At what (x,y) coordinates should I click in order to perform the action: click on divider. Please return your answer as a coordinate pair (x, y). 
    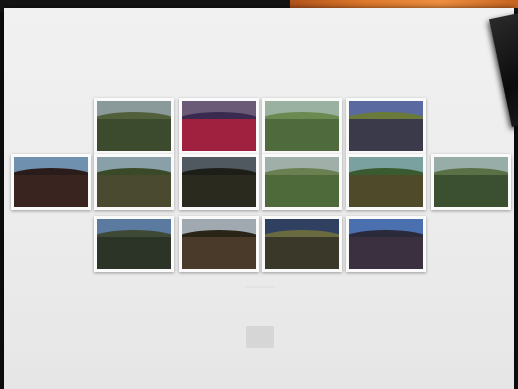
    Looking at the image, I should click on (260, 287).